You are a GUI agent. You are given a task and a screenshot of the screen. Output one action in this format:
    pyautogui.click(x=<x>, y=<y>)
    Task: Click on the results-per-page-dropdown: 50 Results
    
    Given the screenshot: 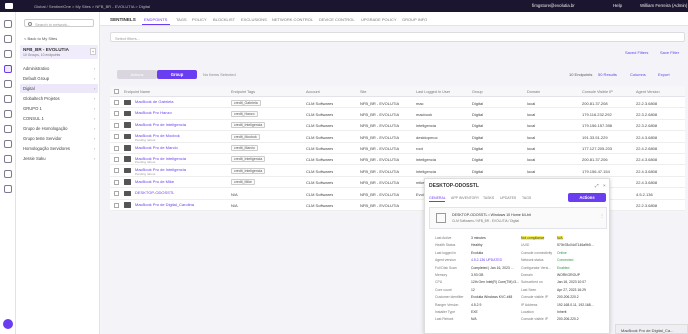 What is the action you would take?
    pyautogui.click(x=607, y=74)
    